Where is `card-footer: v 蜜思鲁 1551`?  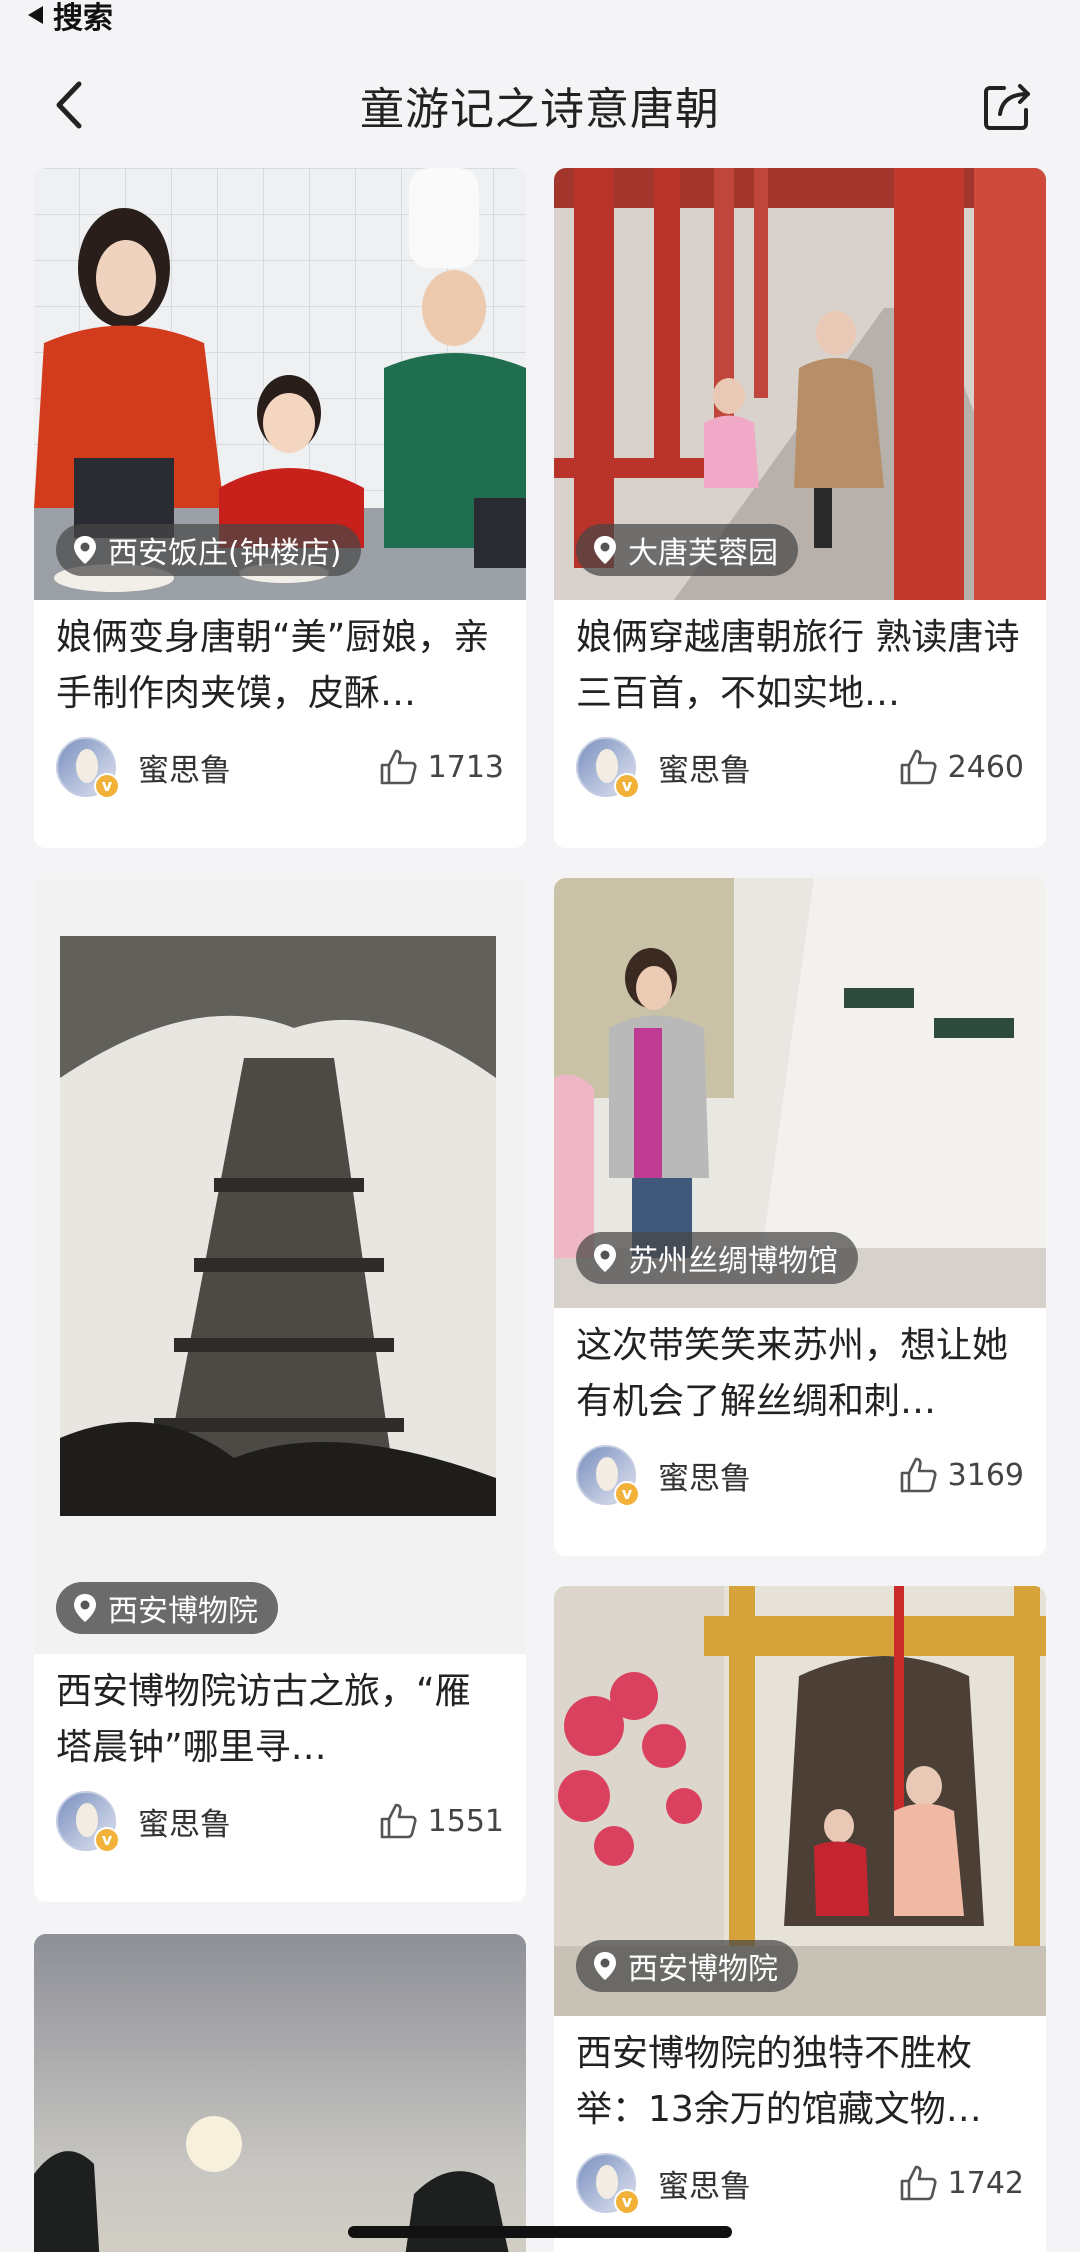
card-footer: v 蜜思鲁 1551 is located at coordinates (280, 1821).